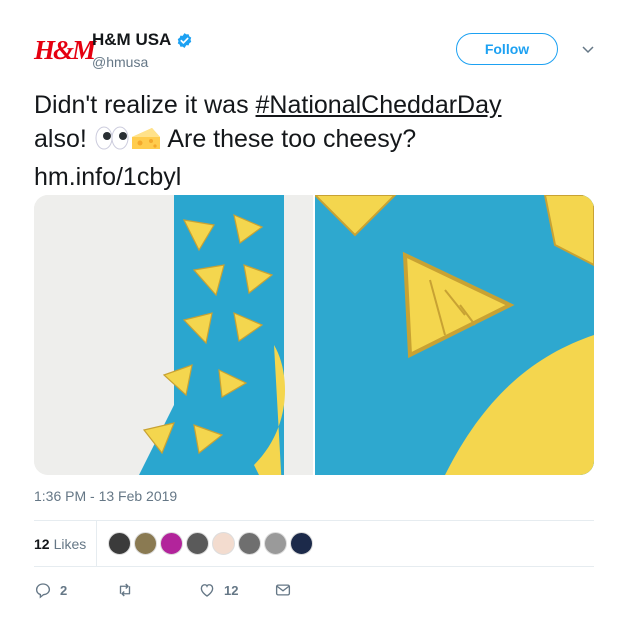 This screenshot has height=624, width=631. What do you see at coordinates (120, 62) in the screenshot?
I see `account-handle: @hmusa` at bounding box center [120, 62].